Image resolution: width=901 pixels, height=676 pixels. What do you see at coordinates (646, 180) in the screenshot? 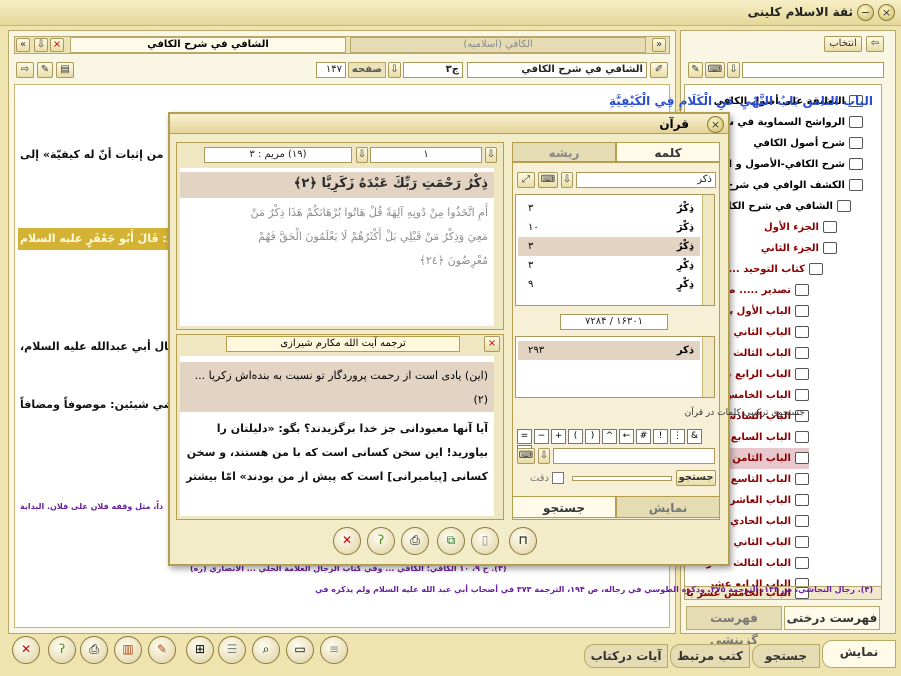
I see `word-search-input: ذکر` at bounding box center [646, 180].